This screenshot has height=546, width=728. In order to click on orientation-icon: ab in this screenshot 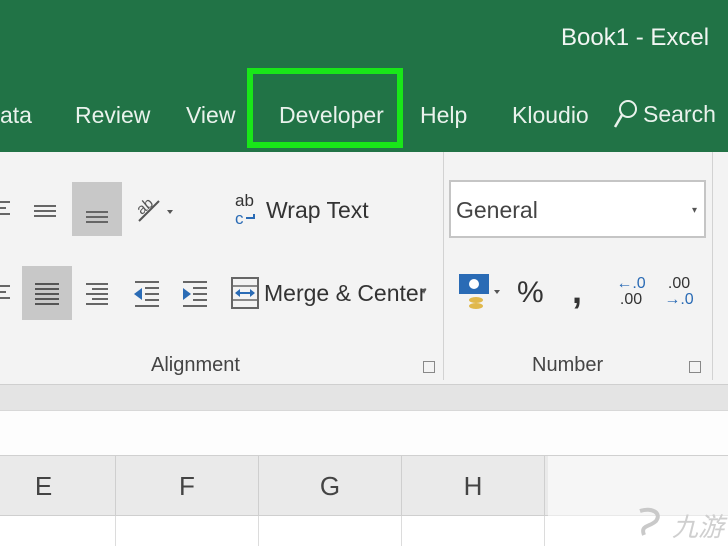, I will do `click(153, 208)`.